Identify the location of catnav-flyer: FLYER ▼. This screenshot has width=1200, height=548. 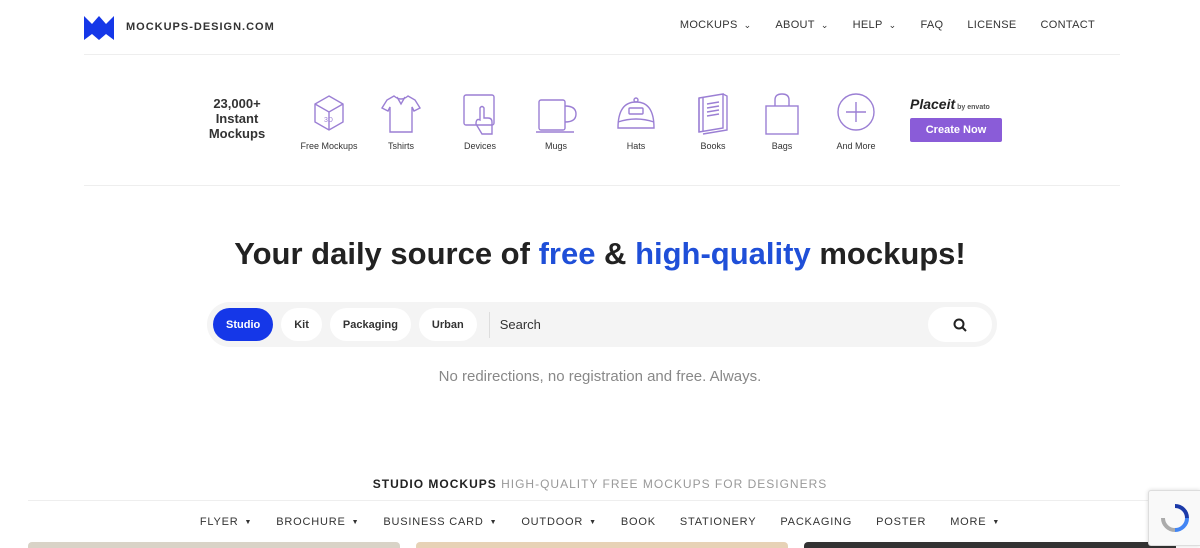
(226, 522).